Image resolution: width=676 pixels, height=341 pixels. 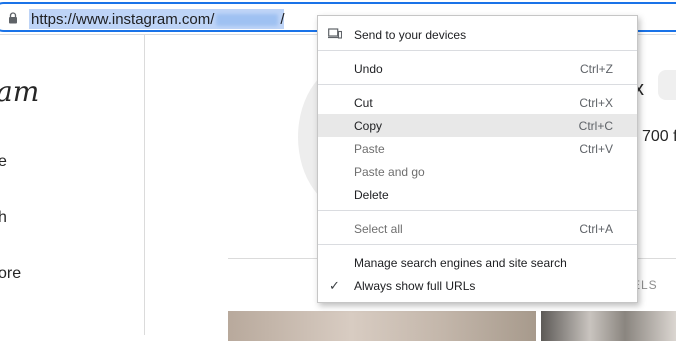 I want to click on menu-item-shortcut: Ctrl+X, so click(x=596, y=103).